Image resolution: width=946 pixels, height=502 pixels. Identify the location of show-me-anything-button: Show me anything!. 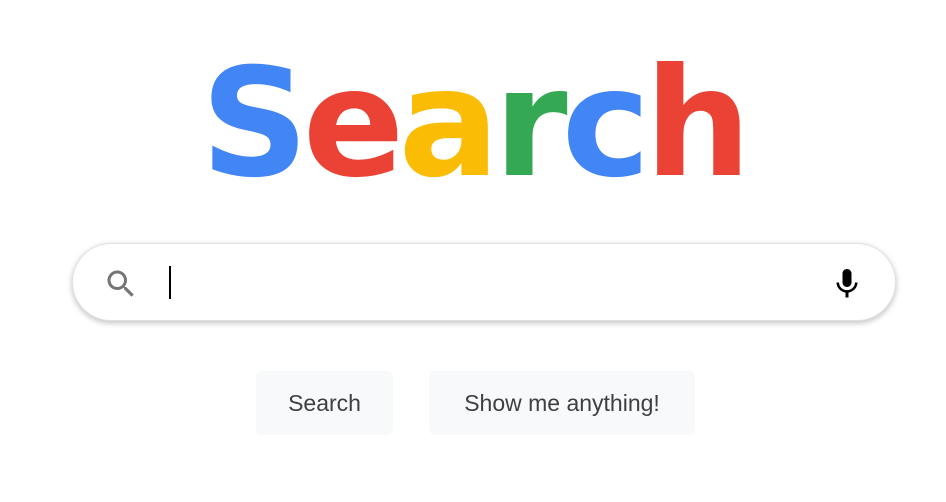
(562, 403).